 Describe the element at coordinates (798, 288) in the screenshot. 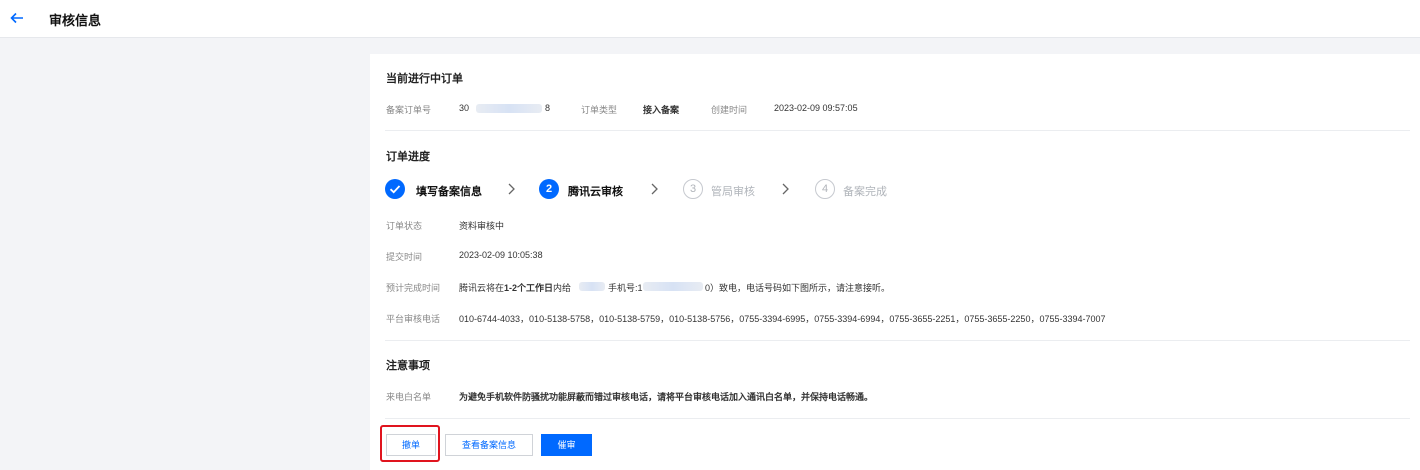

I see `eta-tail-text: 0）致电，电话号码如下图所示，请注意接听。` at that location.